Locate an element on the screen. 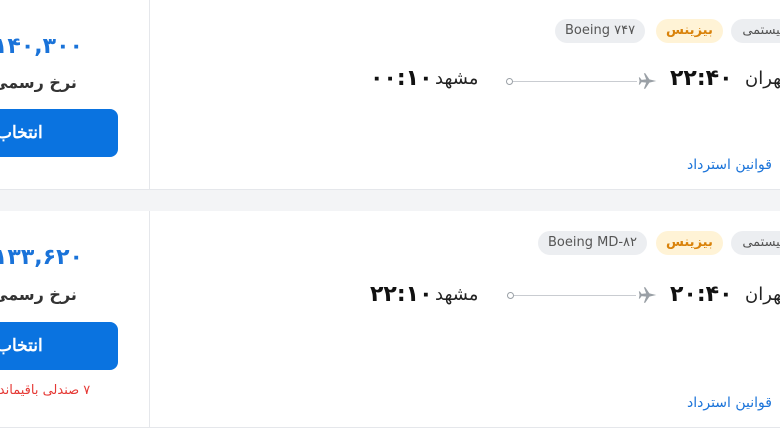 Image resolution: width=780 pixels, height=428 pixels. departure-time: ۲۲:۴۰ is located at coordinates (701, 78).